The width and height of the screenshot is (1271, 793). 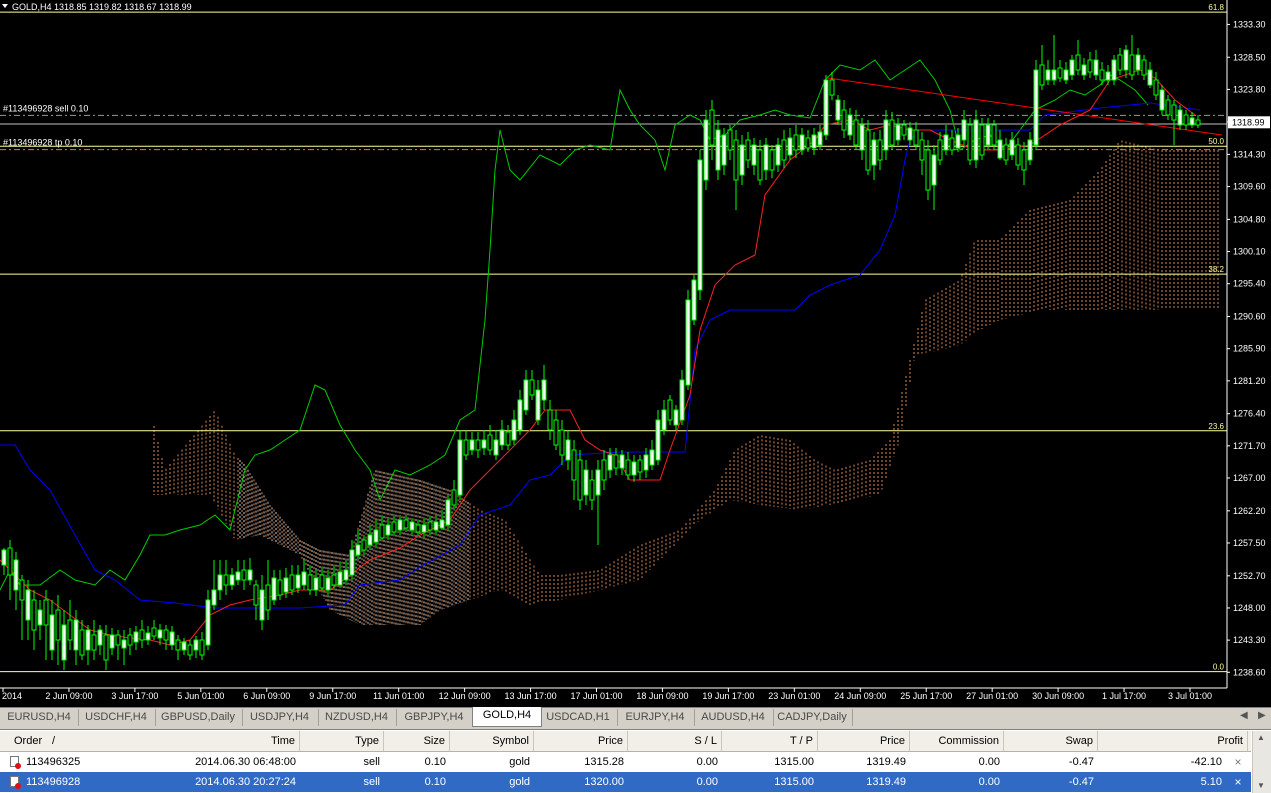 What do you see at coordinates (707, 762) in the screenshot?
I see `order-cell-sl: 0.00` at bounding box center [707, 762].